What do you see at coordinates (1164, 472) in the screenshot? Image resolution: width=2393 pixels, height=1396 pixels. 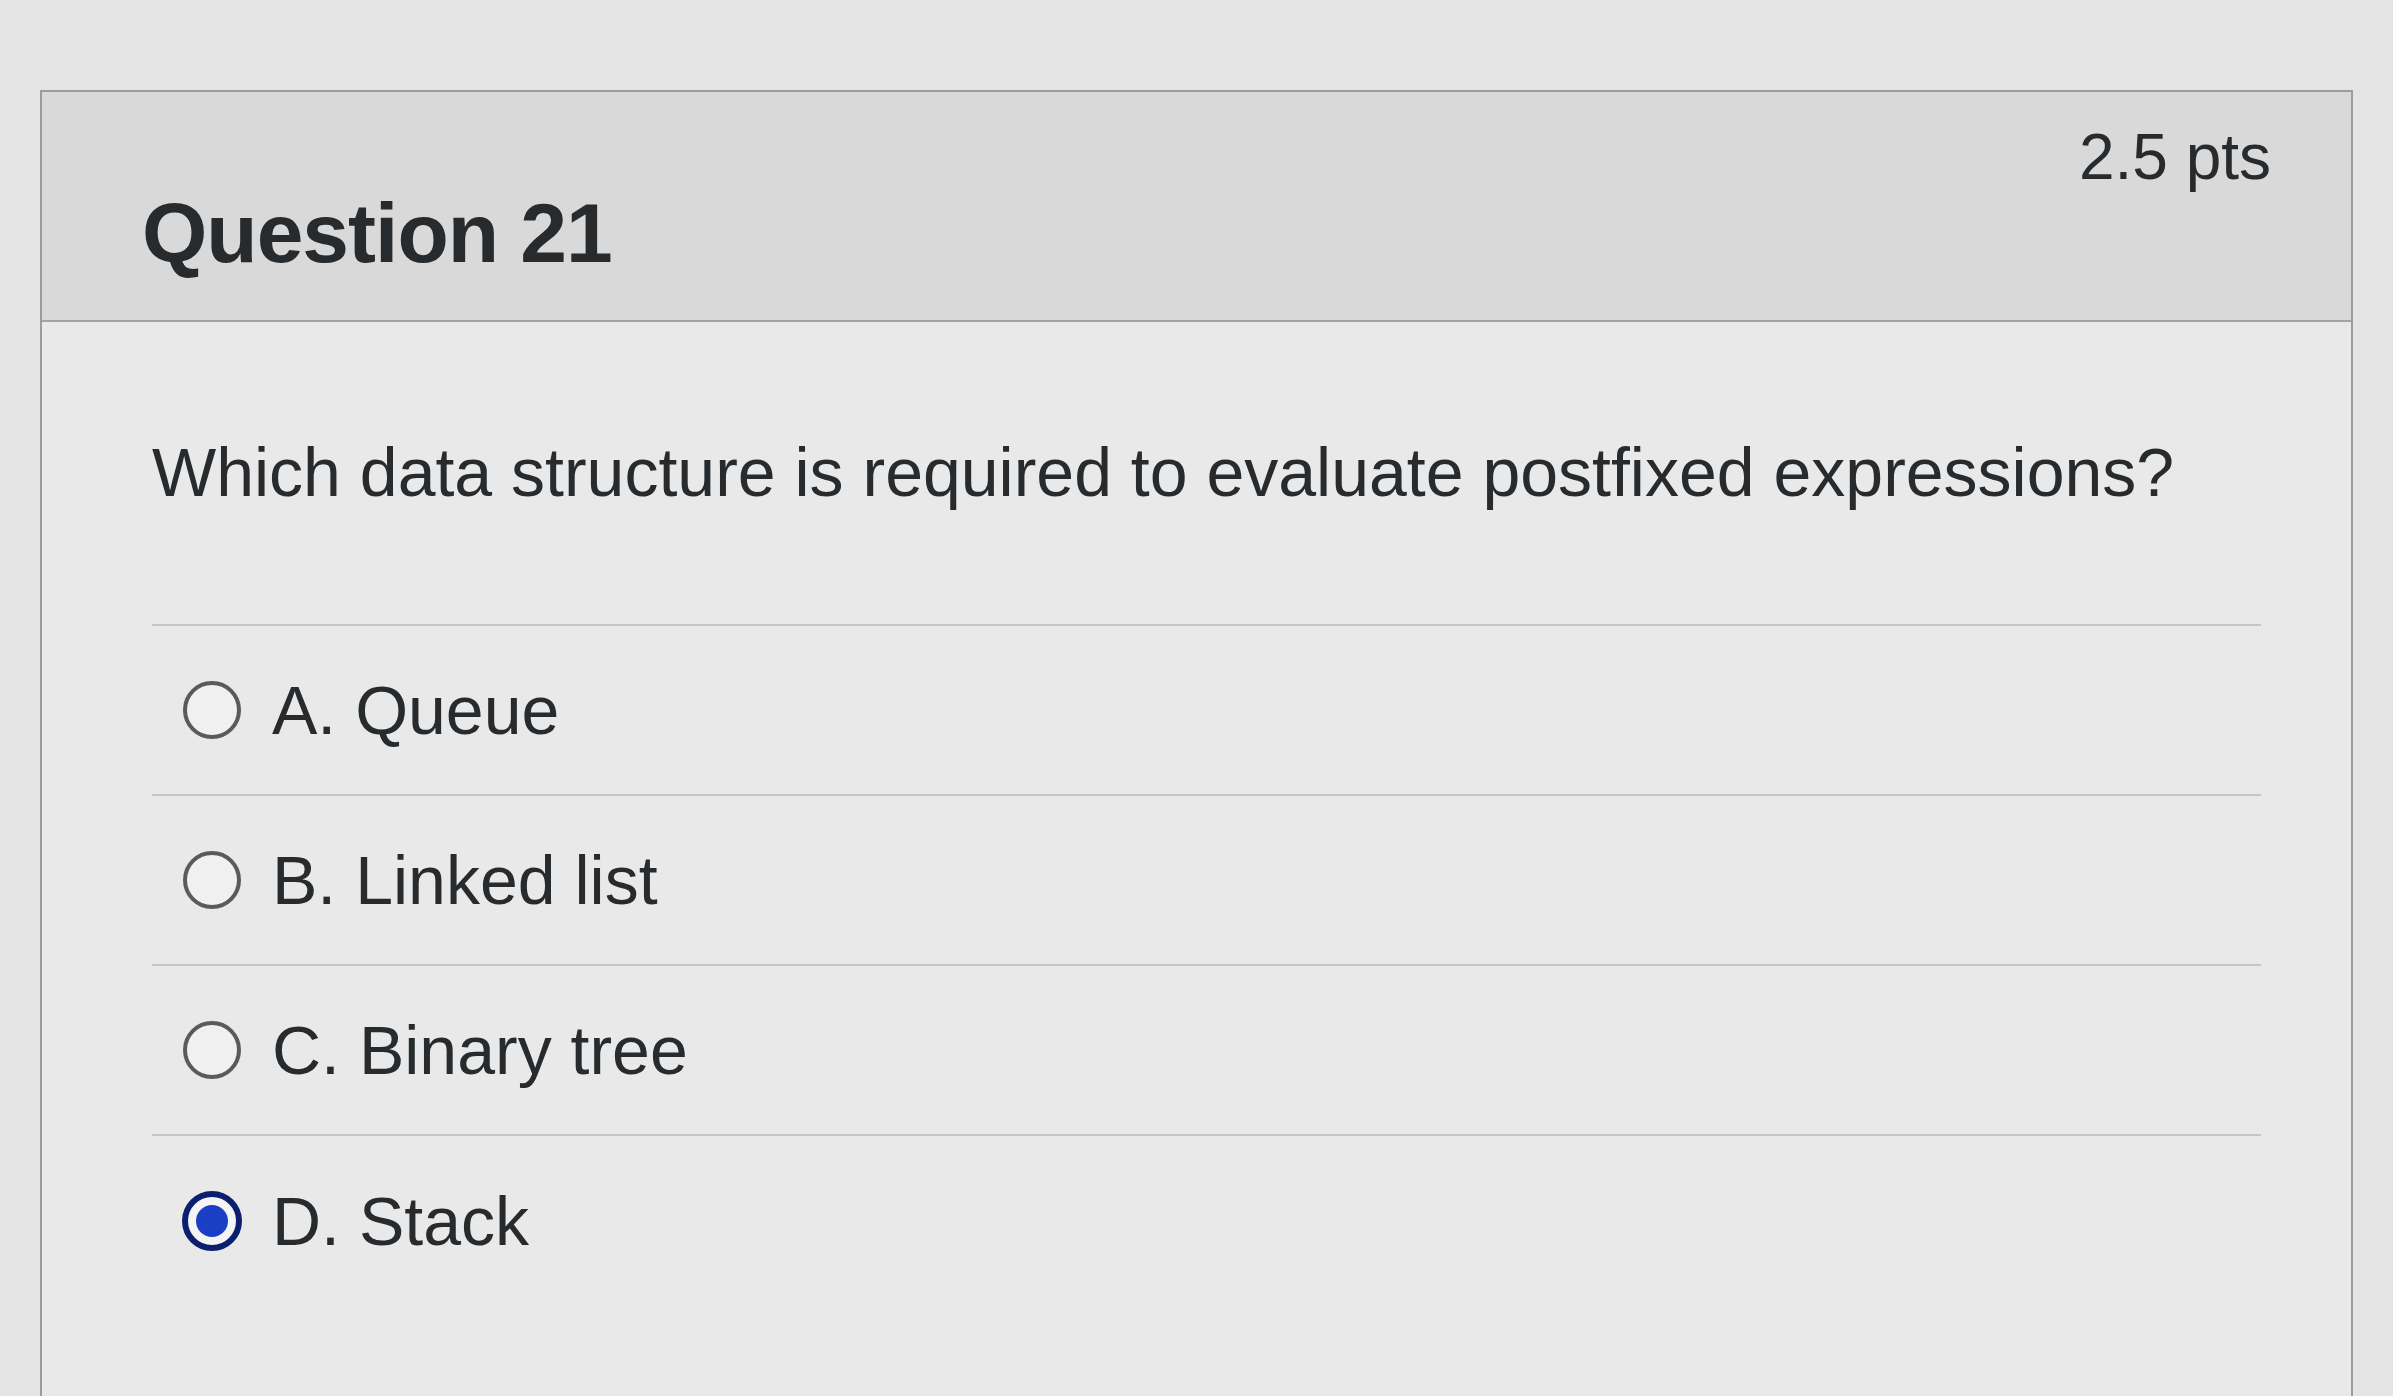 I see `question-text: Which data structure is required to evaluate postfixed expressions?` at bounding box center [1164, 472].